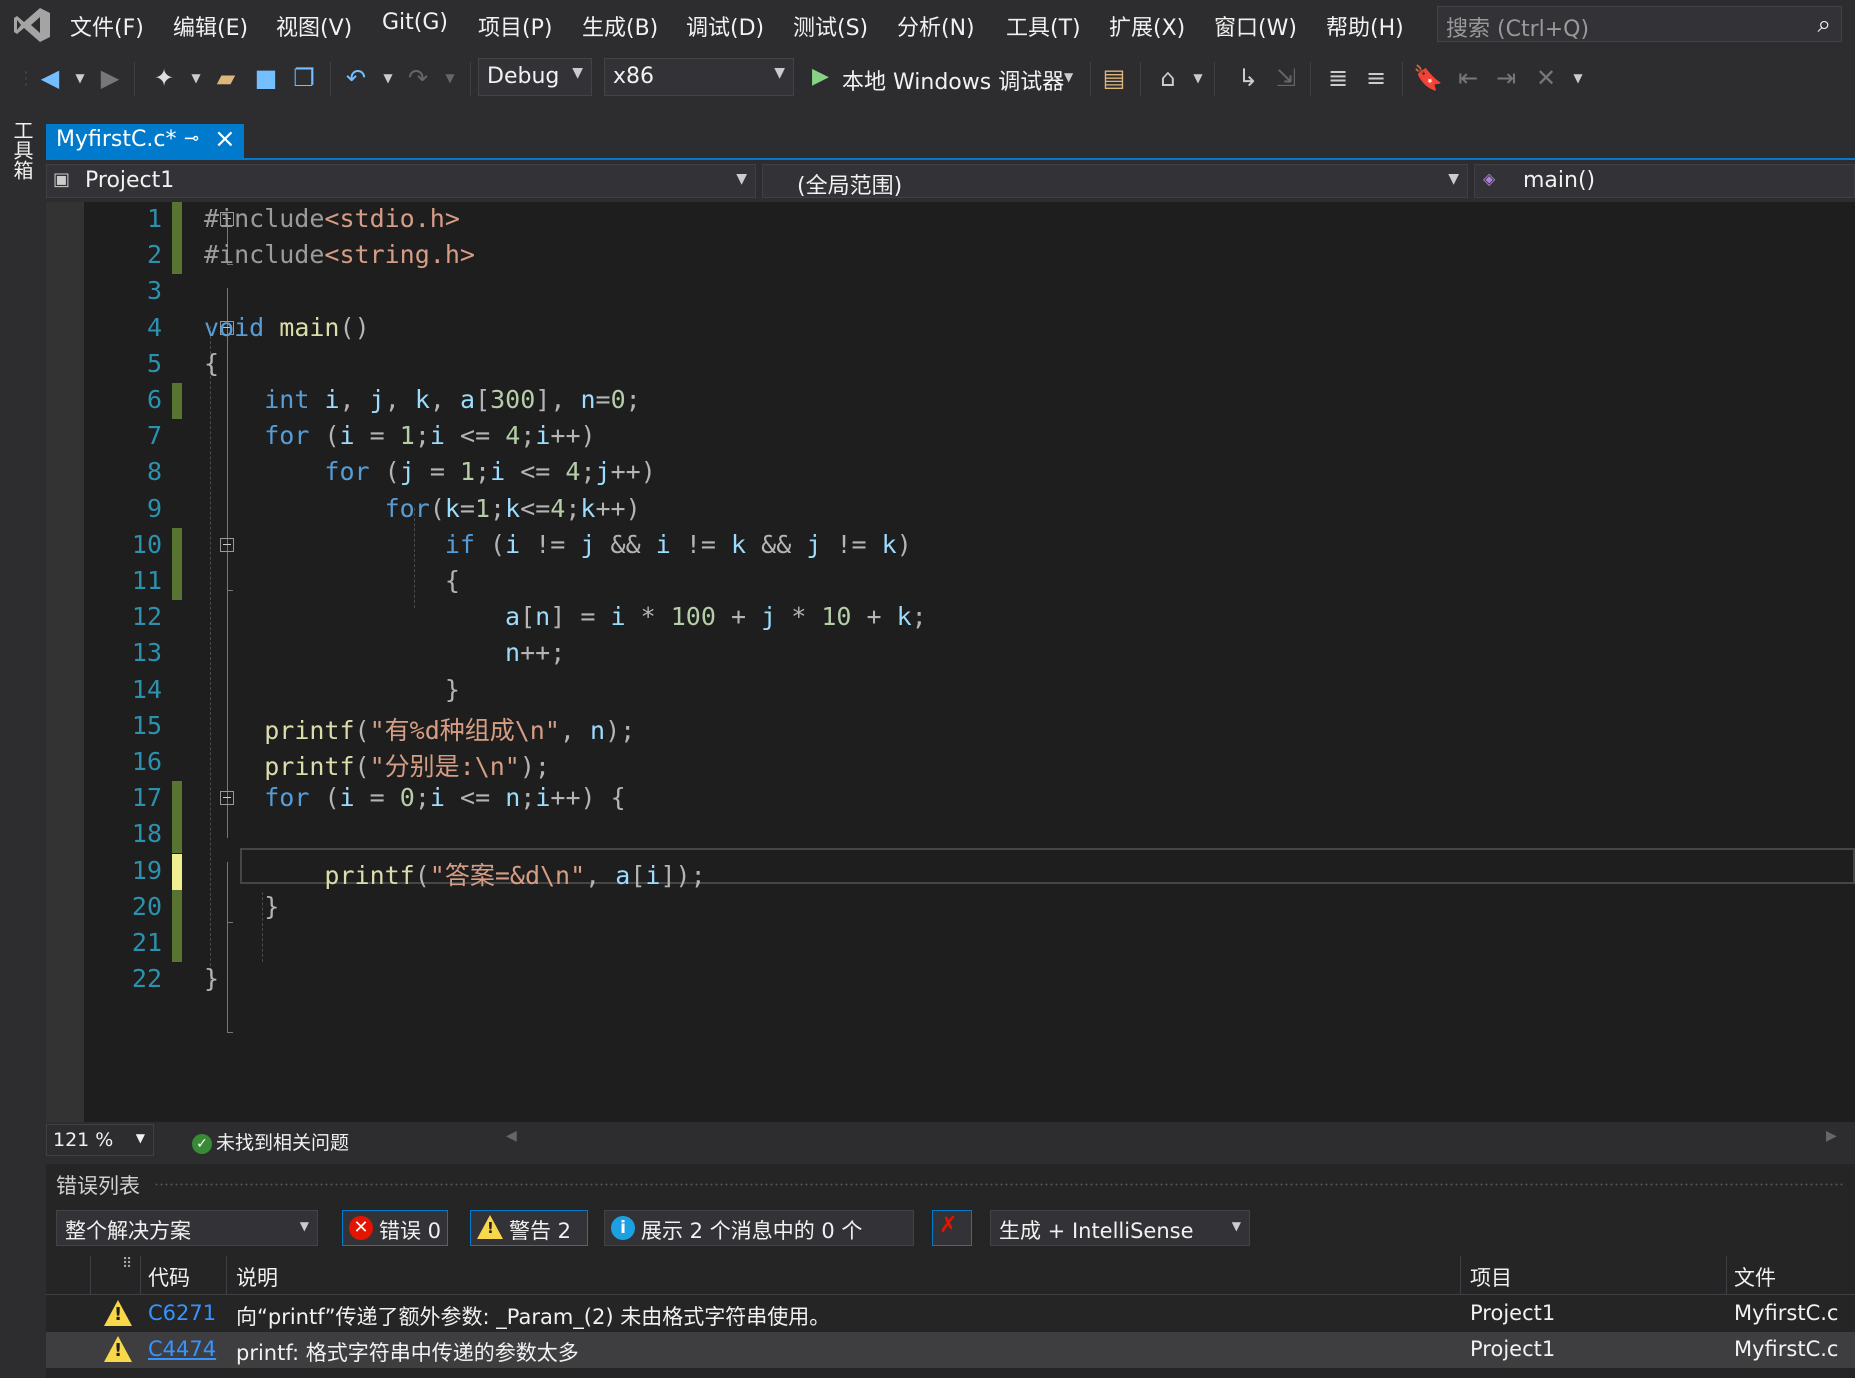 The image size is (1855, 1378). Describe the element at coordinates (450, 78) in the screenshot. I see `redo-dropdown-icon: ▼` at that location.